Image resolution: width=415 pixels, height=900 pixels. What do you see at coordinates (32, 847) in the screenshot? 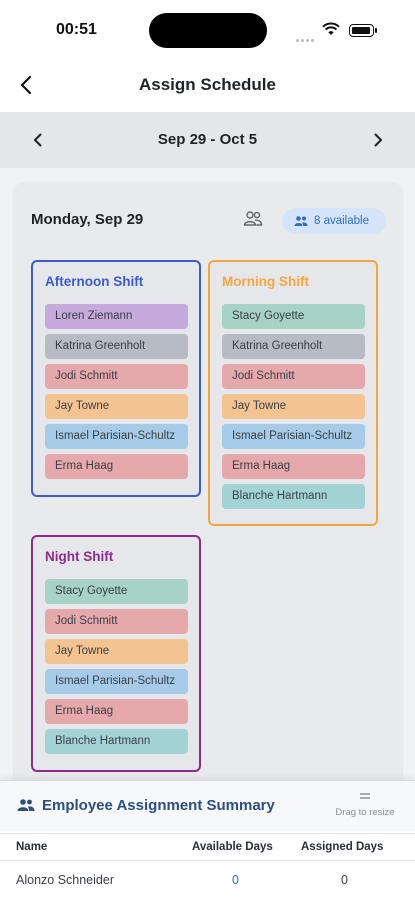
I see `column-header-name: Name` at bounding box center [32, 847].